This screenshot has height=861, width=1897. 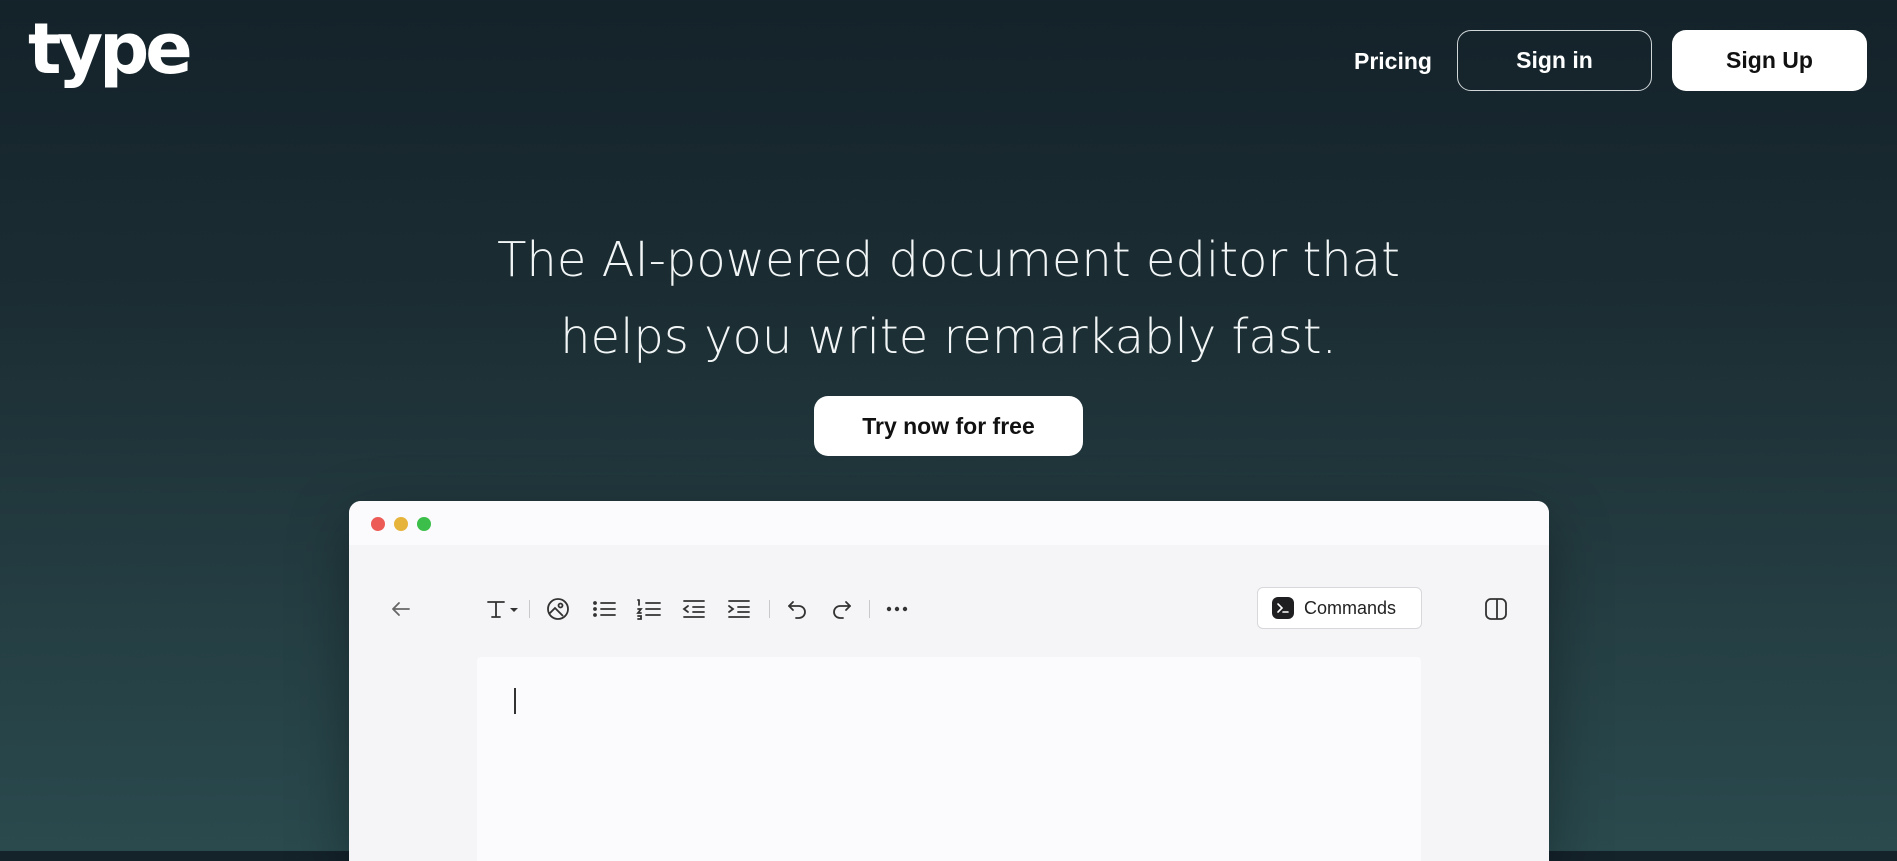 What do you see at coordinates (842, 609) in the screenshot?
I see `redo-icon` at bounding box center [842, 609].